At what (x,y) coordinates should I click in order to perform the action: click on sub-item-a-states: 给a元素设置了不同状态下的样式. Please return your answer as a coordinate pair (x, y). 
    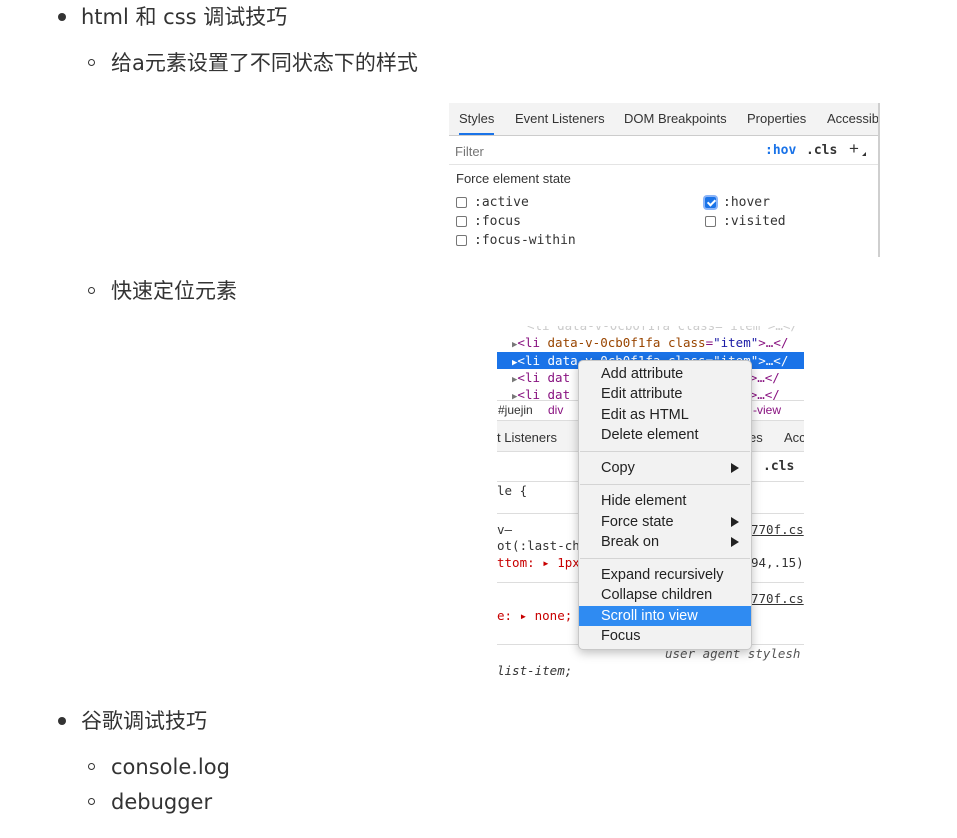
    Looking at the image, I should click on (264, 63).